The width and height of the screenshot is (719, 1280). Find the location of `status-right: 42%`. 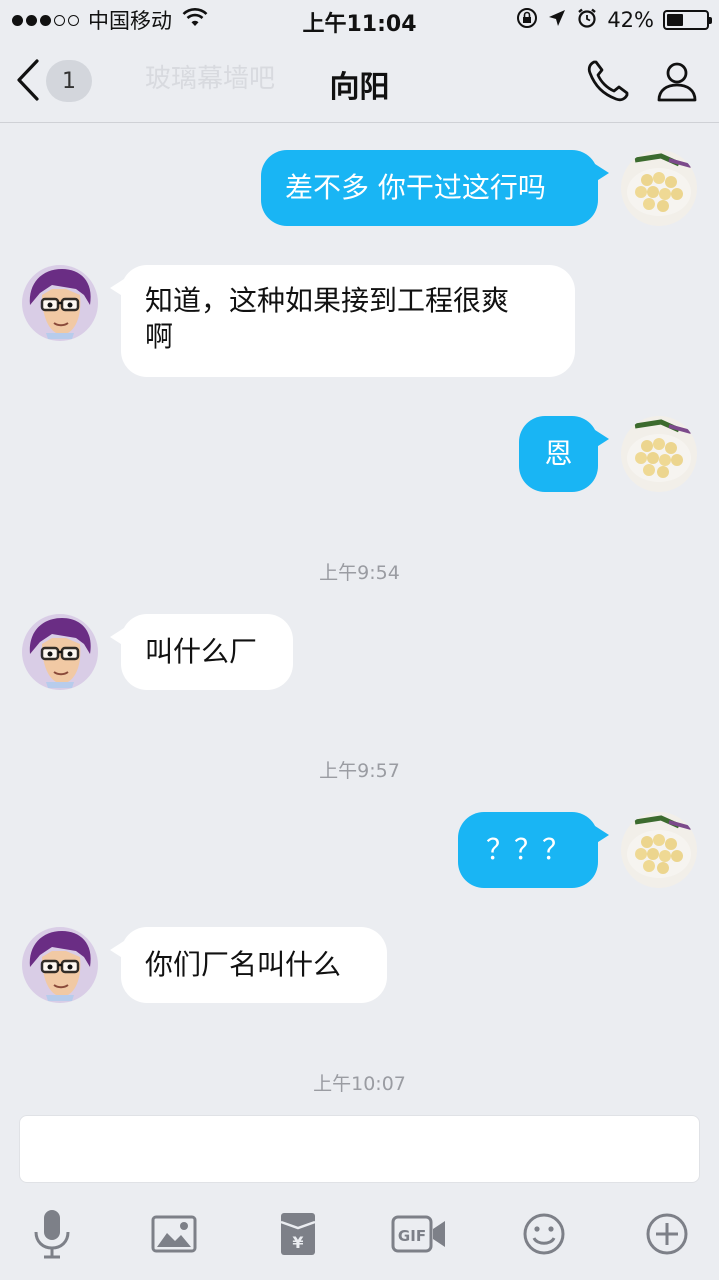

status-right: 42% is located at coordinates (614, 20).